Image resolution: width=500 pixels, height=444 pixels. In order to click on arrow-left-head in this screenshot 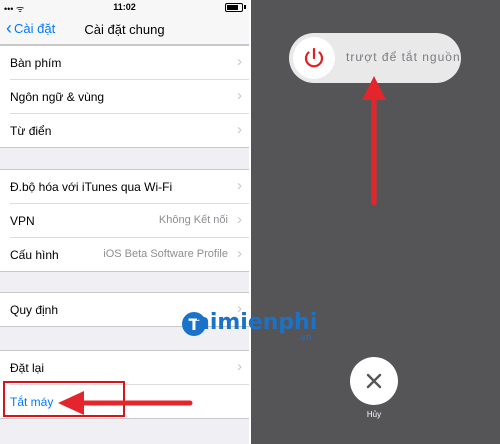, I will do `click(71, 403)`.